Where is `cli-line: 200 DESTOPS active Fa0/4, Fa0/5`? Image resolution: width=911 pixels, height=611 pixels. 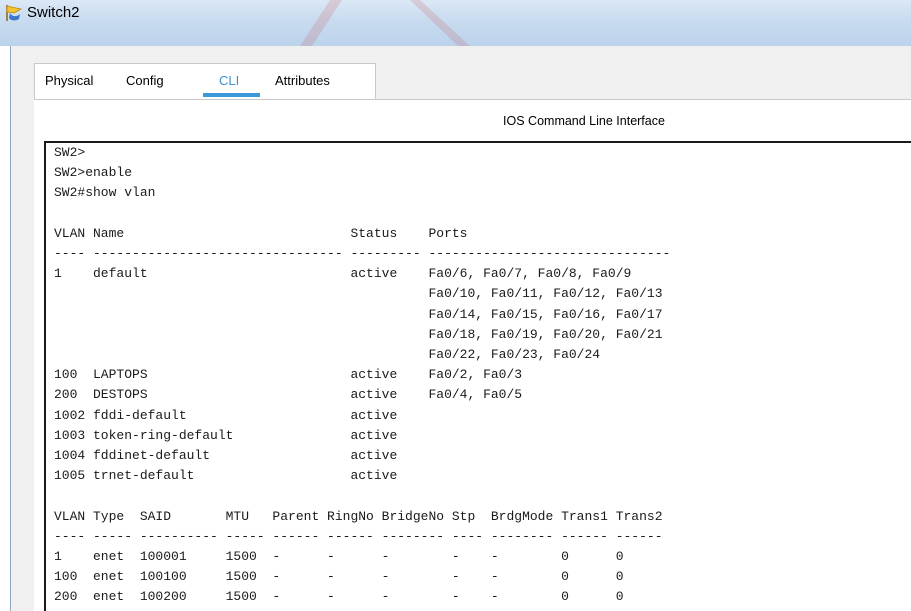
cli-line: 200 DESTOPS active Fa0/4, Fa0/5 is located at coordinates (288, 395).